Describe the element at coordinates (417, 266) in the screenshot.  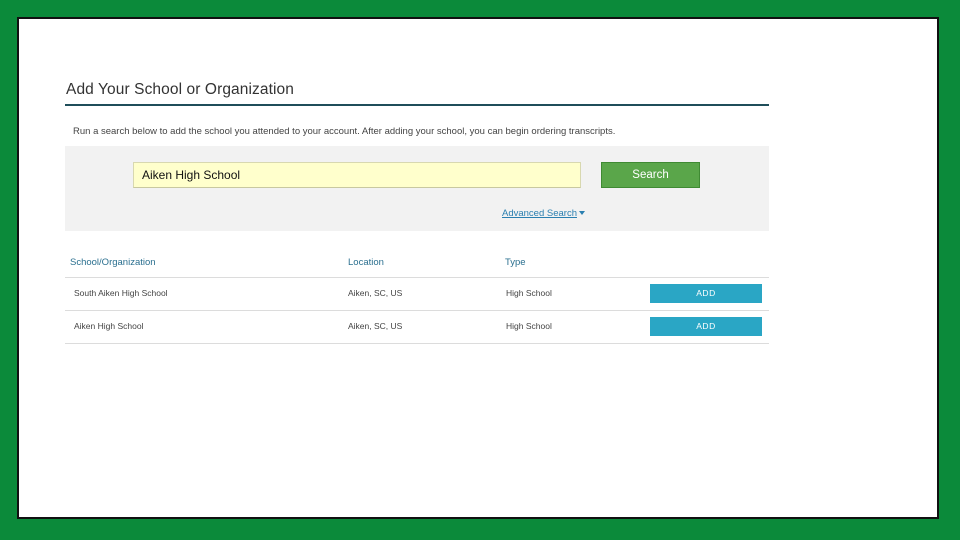
I see `table-header: School/Organization Location Type` at that location.